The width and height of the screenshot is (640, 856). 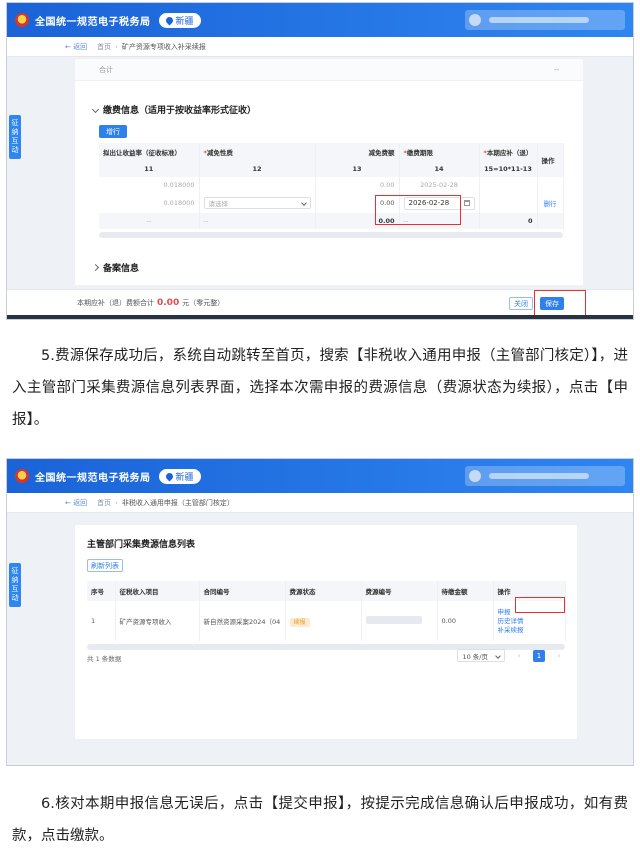 I want to click on column-number-row: 11 12 13 14 15=10*11-13, so click(x=331, y=169).